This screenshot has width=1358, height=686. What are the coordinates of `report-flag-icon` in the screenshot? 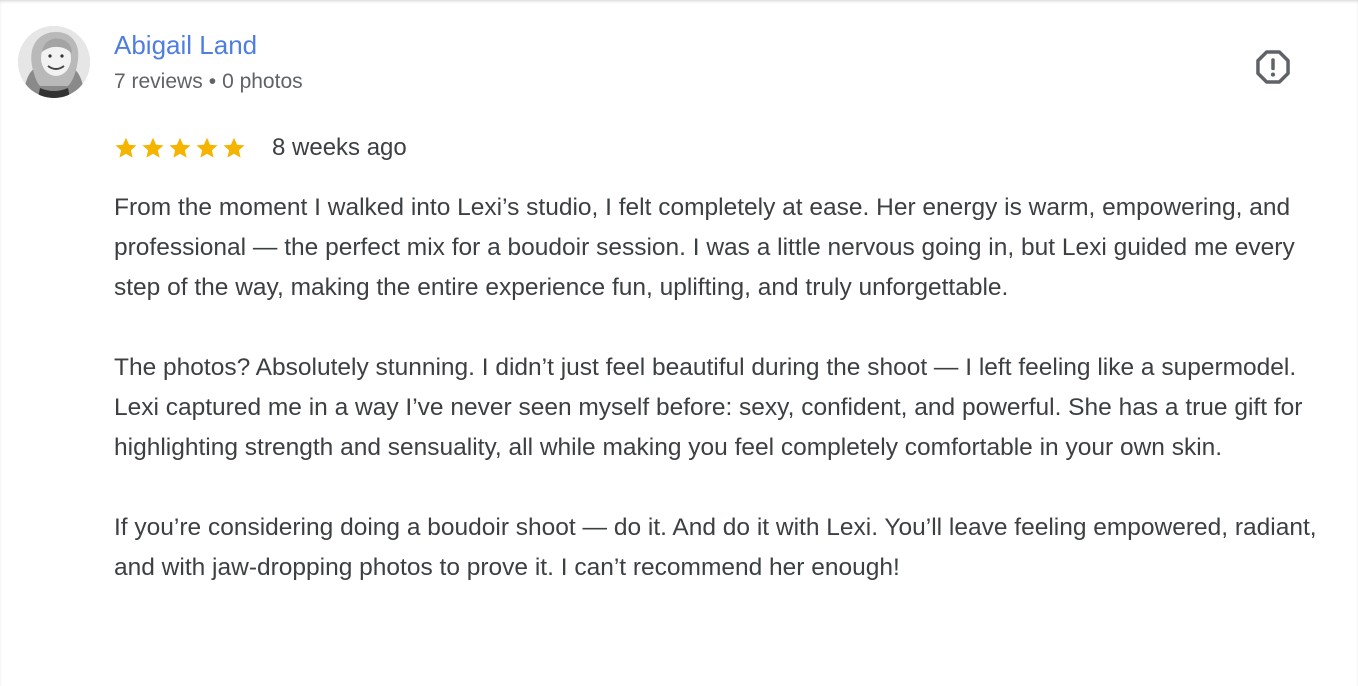 It's located at (1273, 67).